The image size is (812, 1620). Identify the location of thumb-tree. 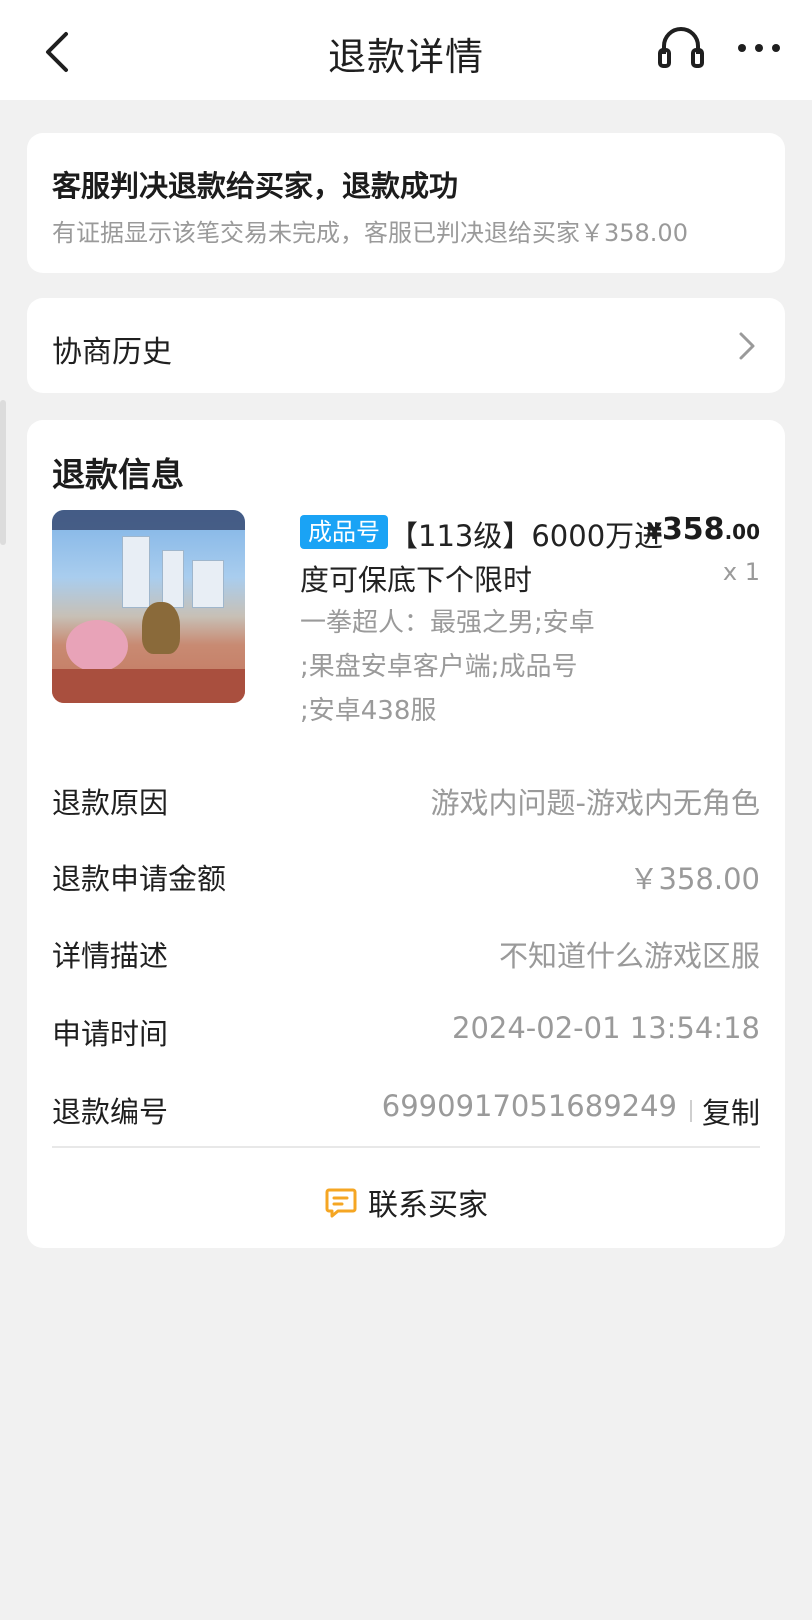
(97, 646).